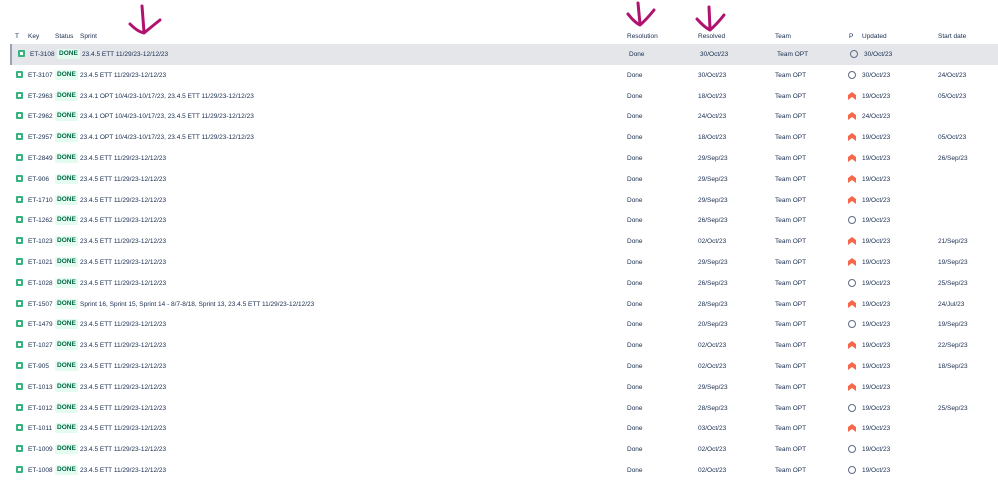 This screenshot has width=998, height=481. What do you see at coordinates (40, 137) in the screenshot?
I see `issue-key-link: ET-2957` at bounding box center [40, 137].